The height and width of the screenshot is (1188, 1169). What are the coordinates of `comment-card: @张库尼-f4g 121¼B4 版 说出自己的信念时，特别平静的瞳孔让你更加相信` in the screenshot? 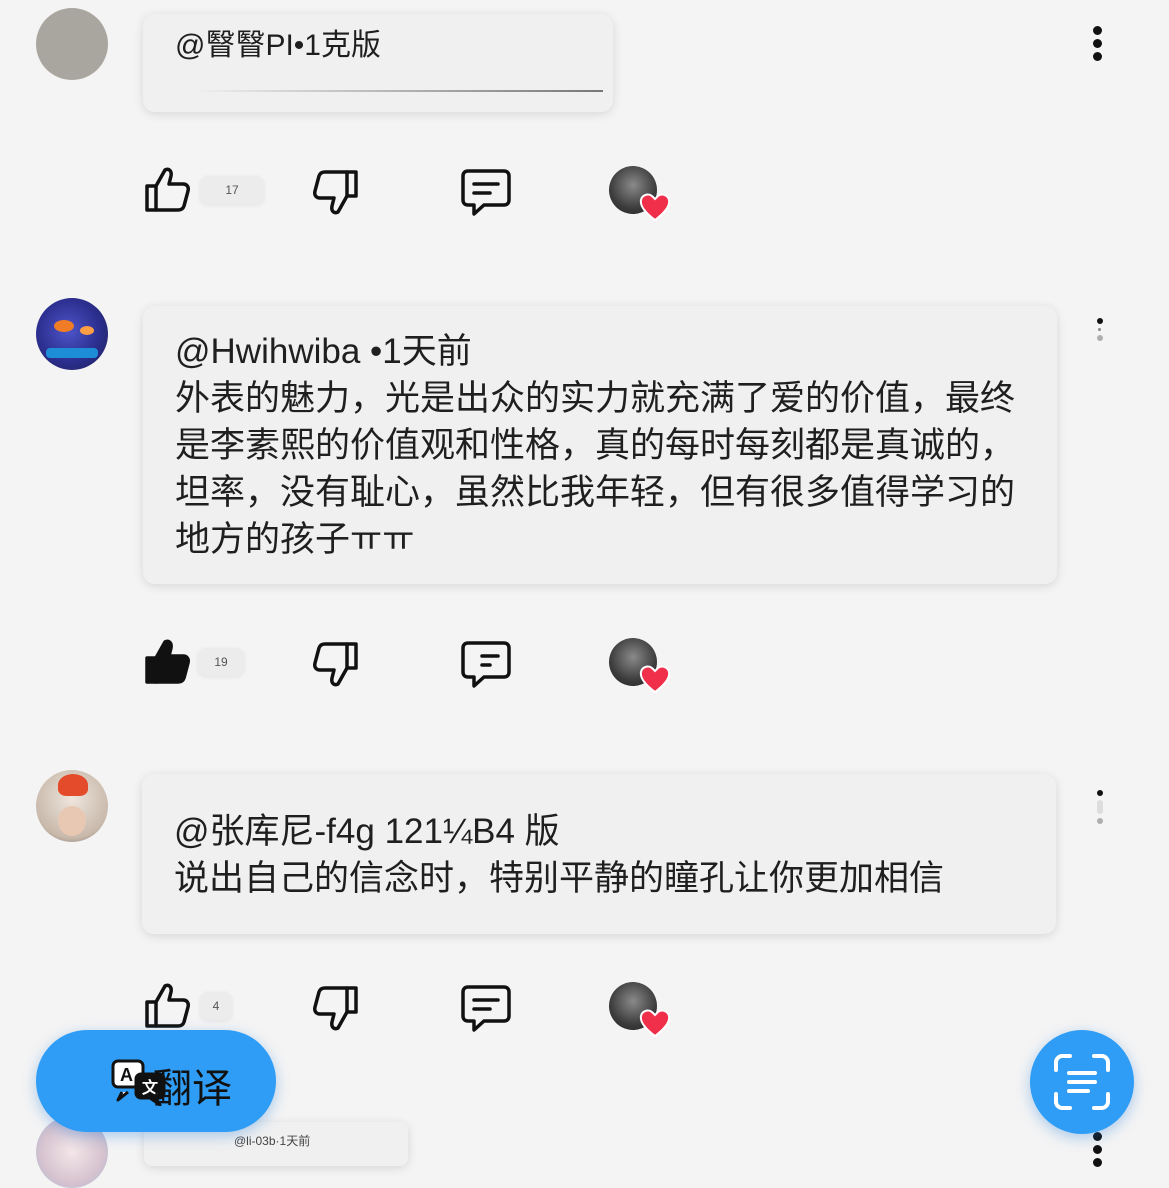 It's located at (599, 854).